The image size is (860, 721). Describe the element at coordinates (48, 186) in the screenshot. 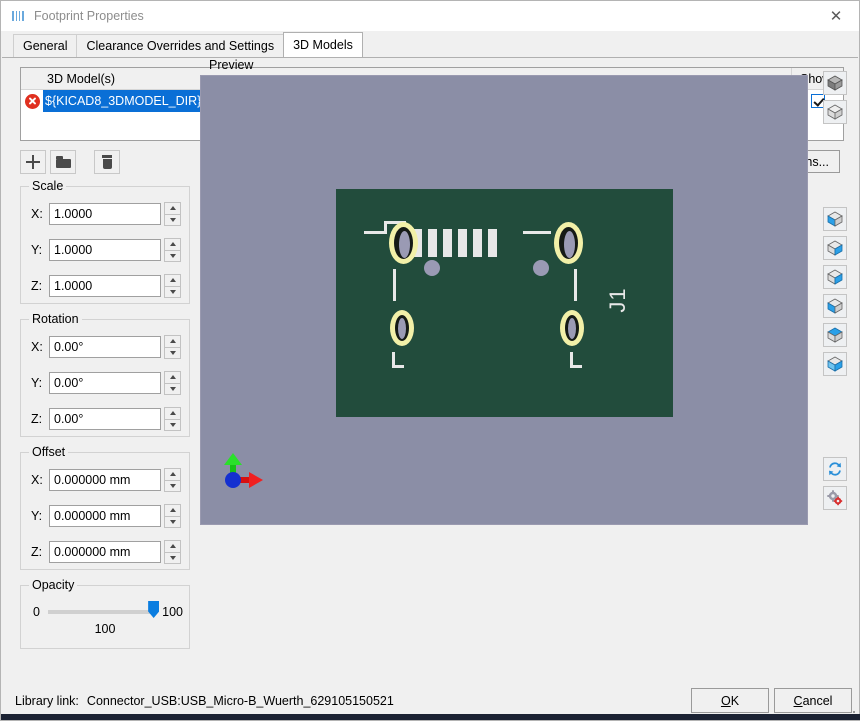

I see `scale-group-title: Scale` at that location.